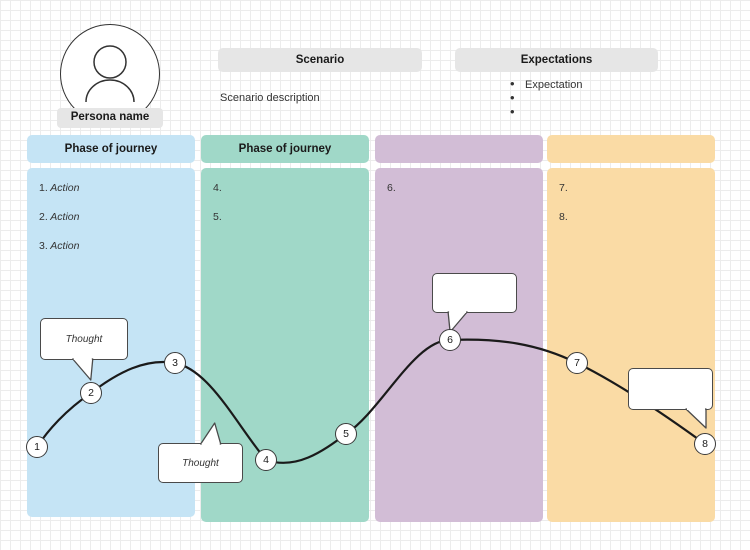 This screenshot has width=750, height=550. What do you see at coordinates (266, 460) in the screenshot?
I see `journey-node-4: 4` at bounding box center [266, 460].